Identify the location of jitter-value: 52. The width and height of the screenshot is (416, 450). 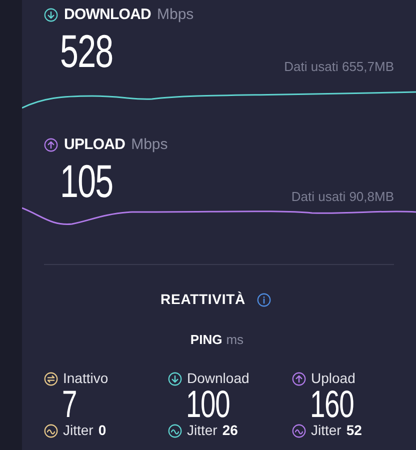
(354, 430).